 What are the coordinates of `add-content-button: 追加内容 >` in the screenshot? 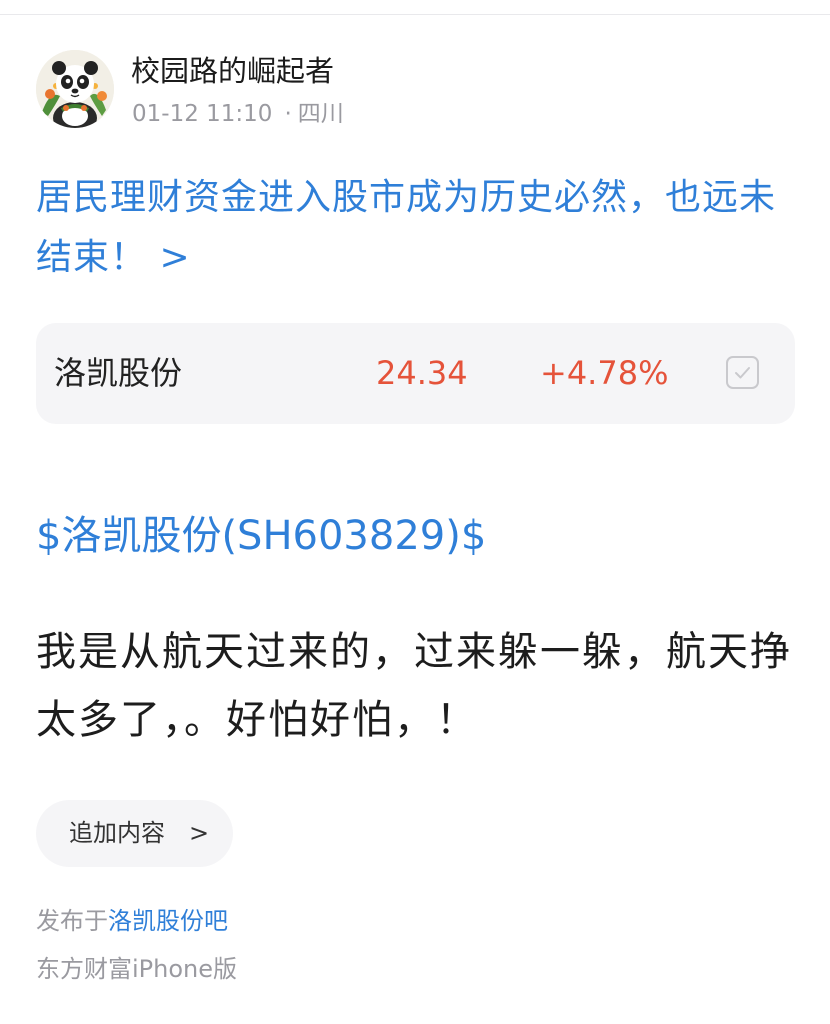 It's located at (134, 833).